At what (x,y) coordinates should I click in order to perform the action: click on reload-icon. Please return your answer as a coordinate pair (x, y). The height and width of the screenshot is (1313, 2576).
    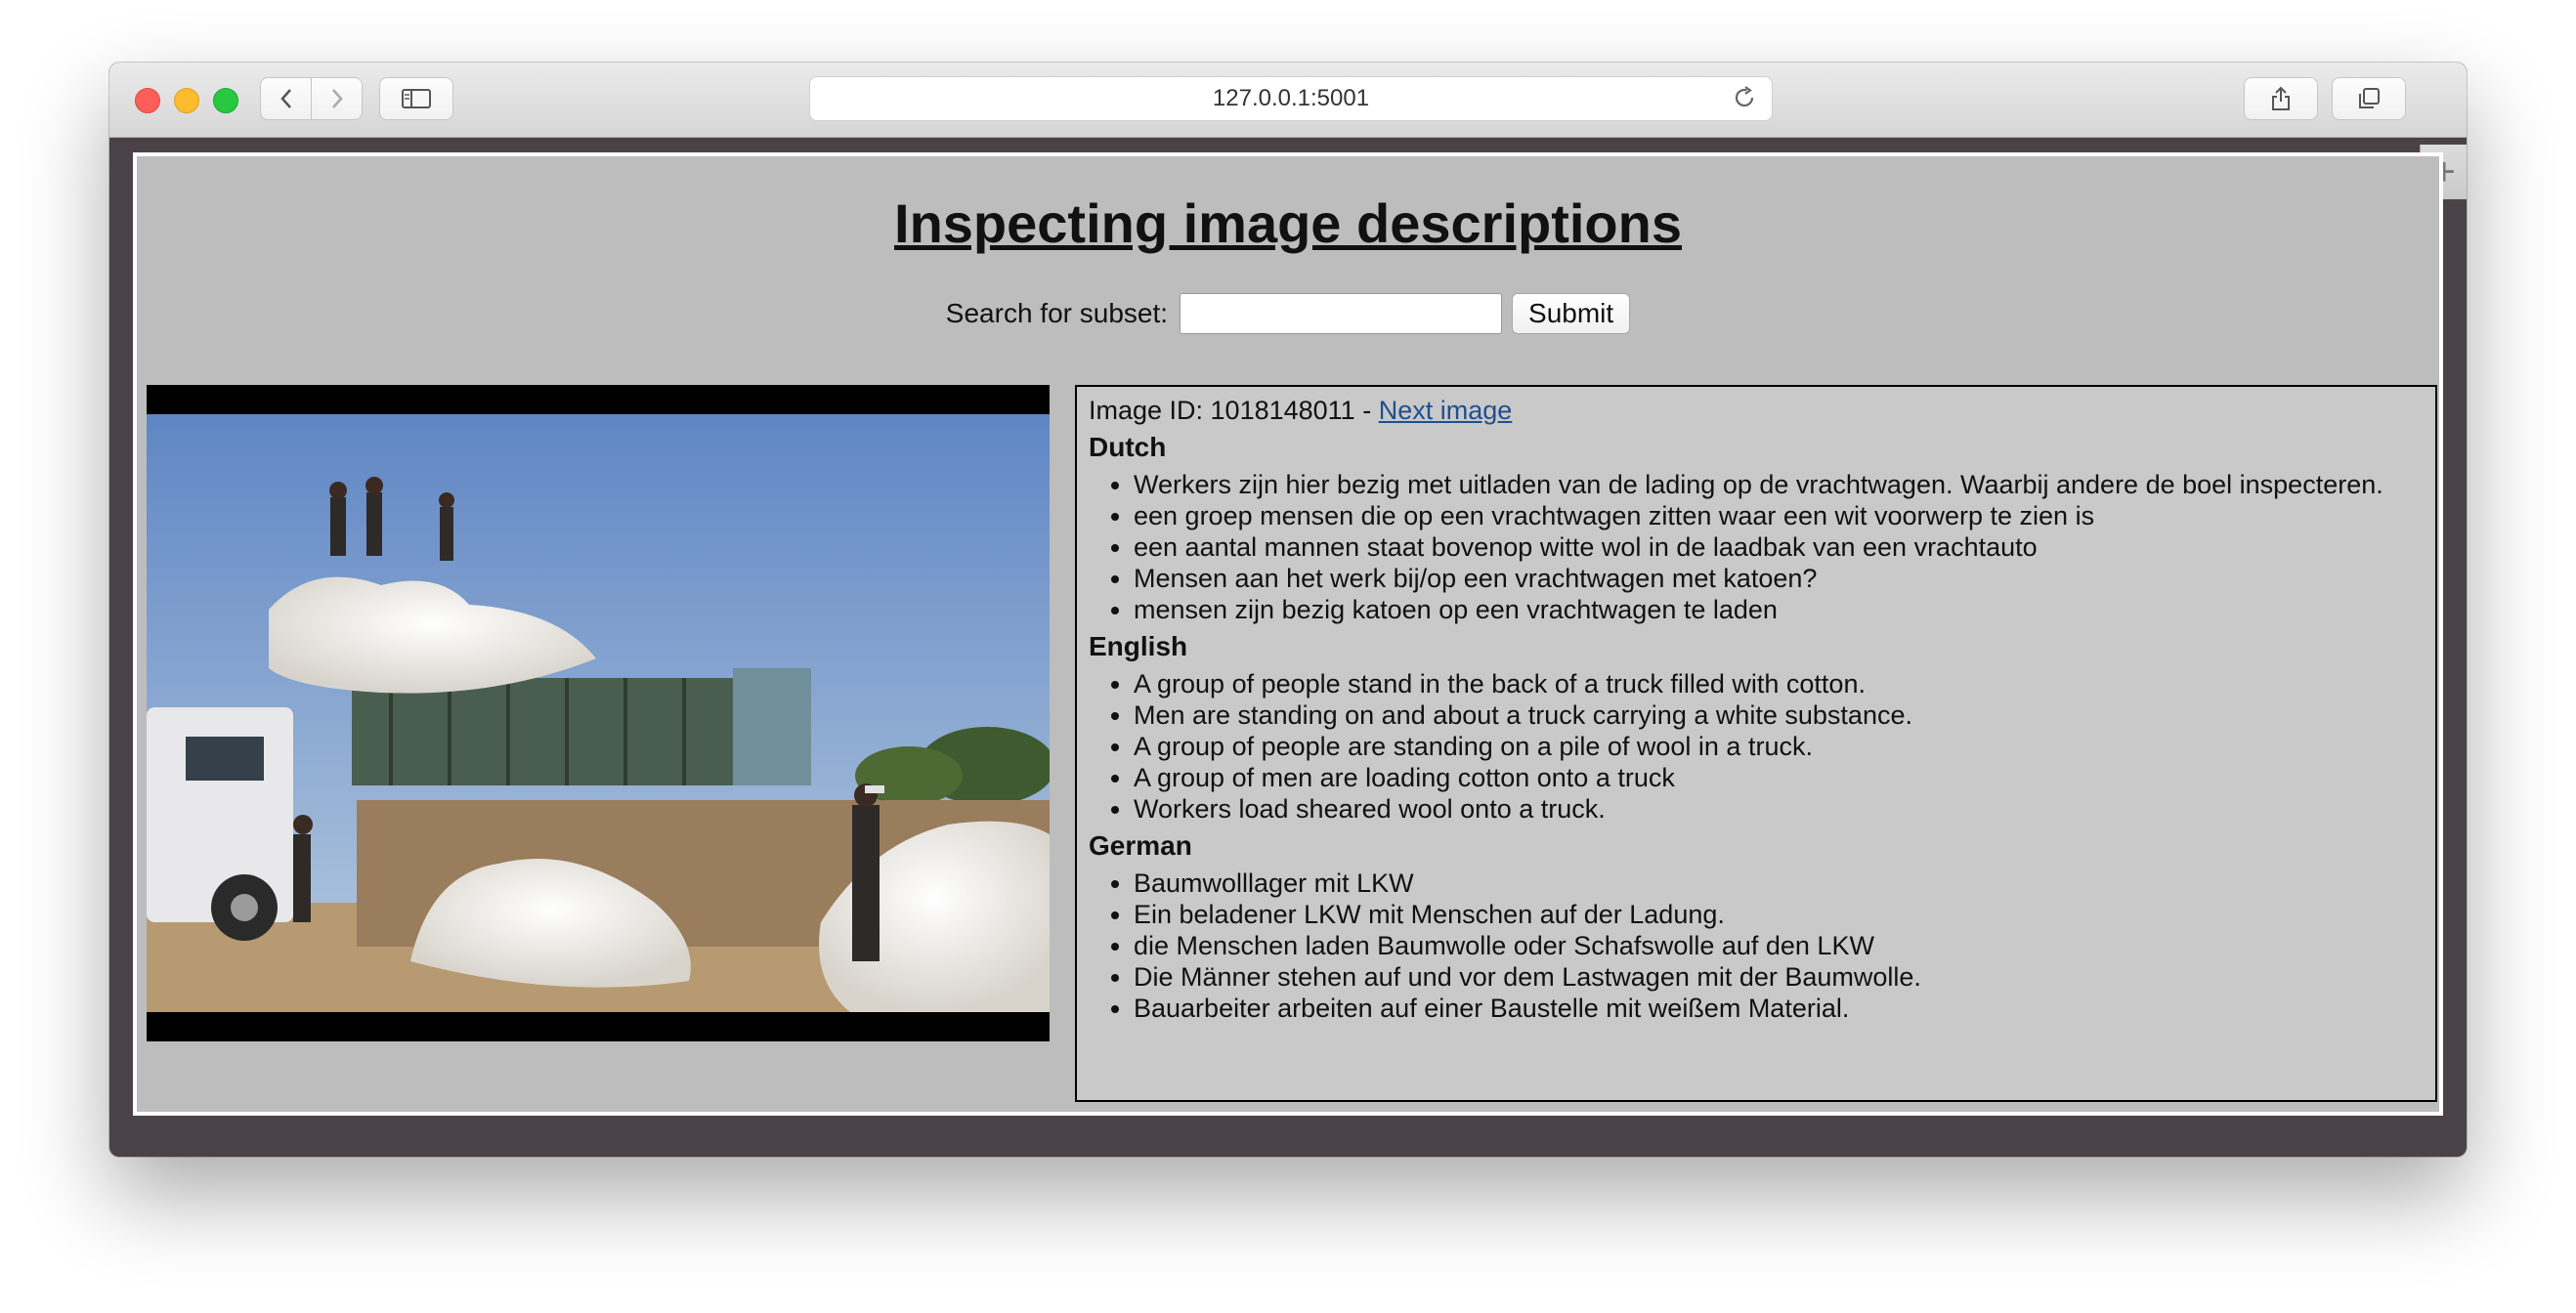
    Looking at the image, I should click on (1745, 98).